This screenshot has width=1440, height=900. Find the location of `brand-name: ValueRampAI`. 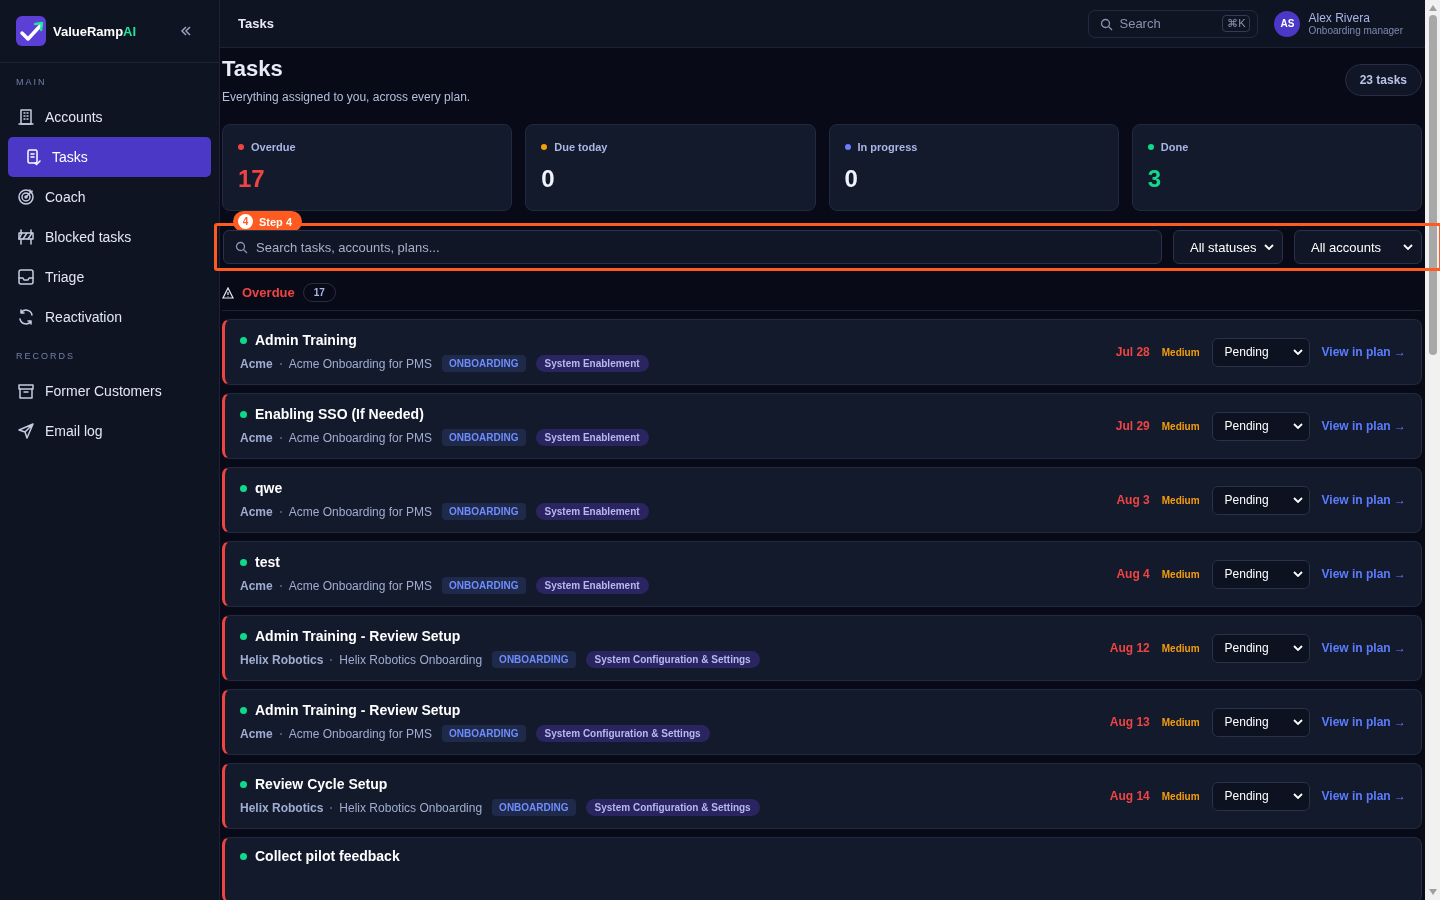

brand-name: ValueRampAI is located at coordinates (95, 31).